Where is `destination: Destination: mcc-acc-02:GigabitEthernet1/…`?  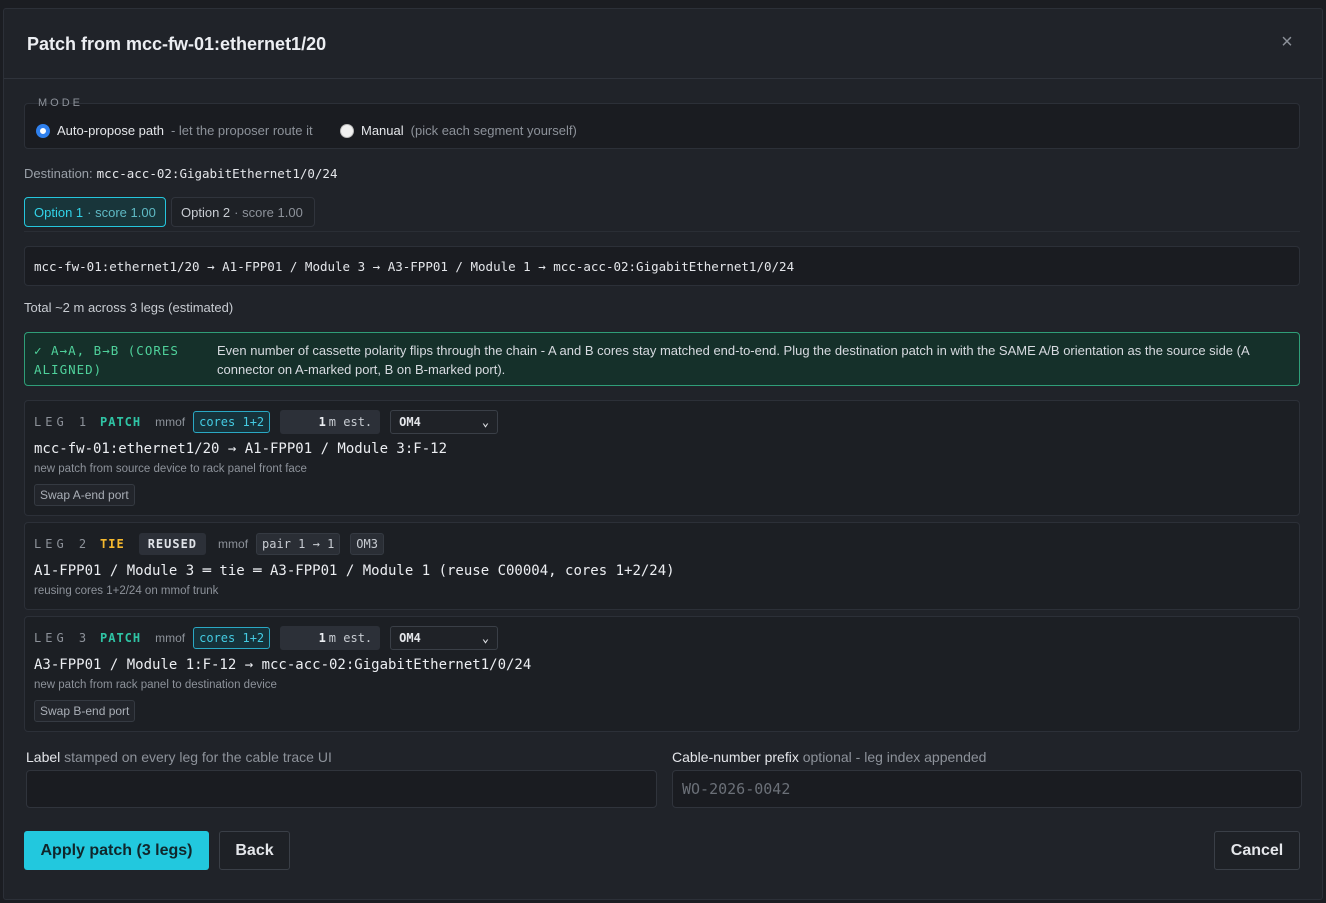 destination: Destination: mcc-acc-02:GigabitEthernet1/… is located at coordinates (180, 173).